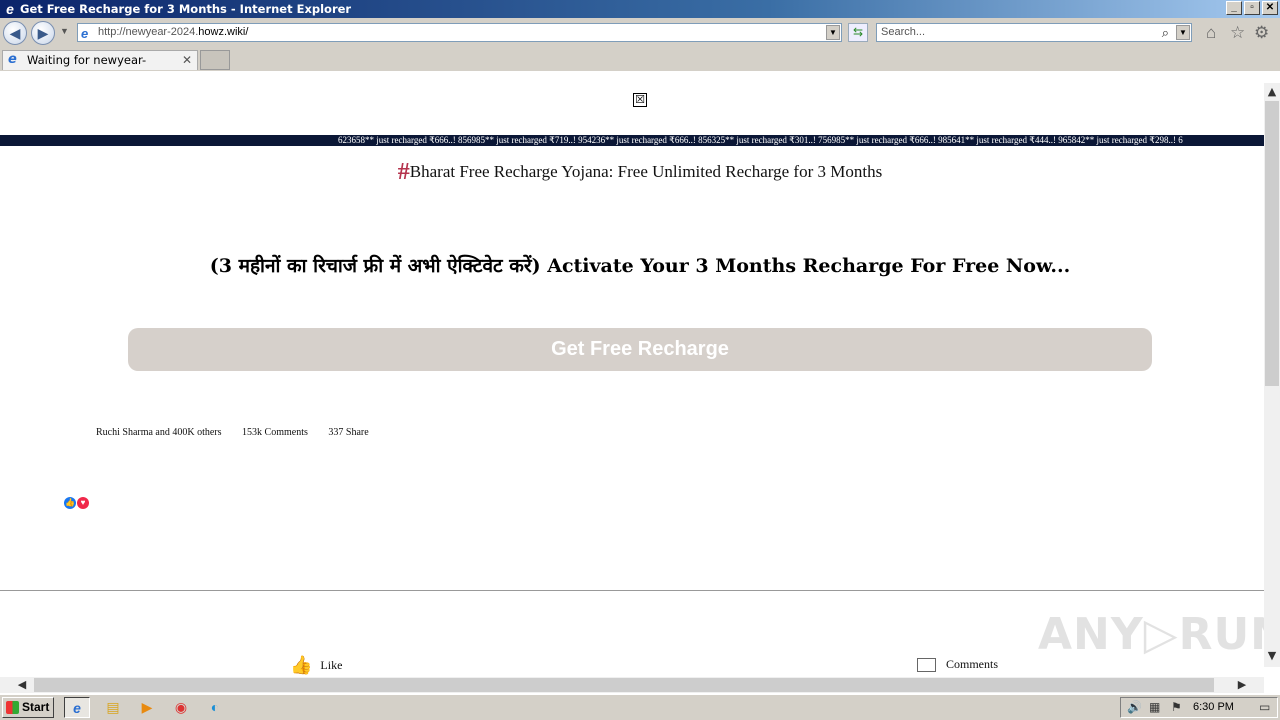  I want to click on likes-count: Ruchi Sharma and 400K others, so click(159, 432).